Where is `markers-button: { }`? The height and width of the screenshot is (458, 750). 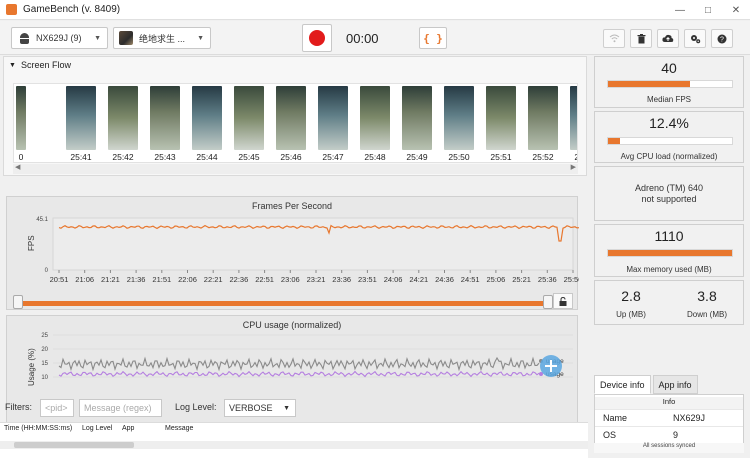 markers-button: { } is located at coordinates (433, 38).